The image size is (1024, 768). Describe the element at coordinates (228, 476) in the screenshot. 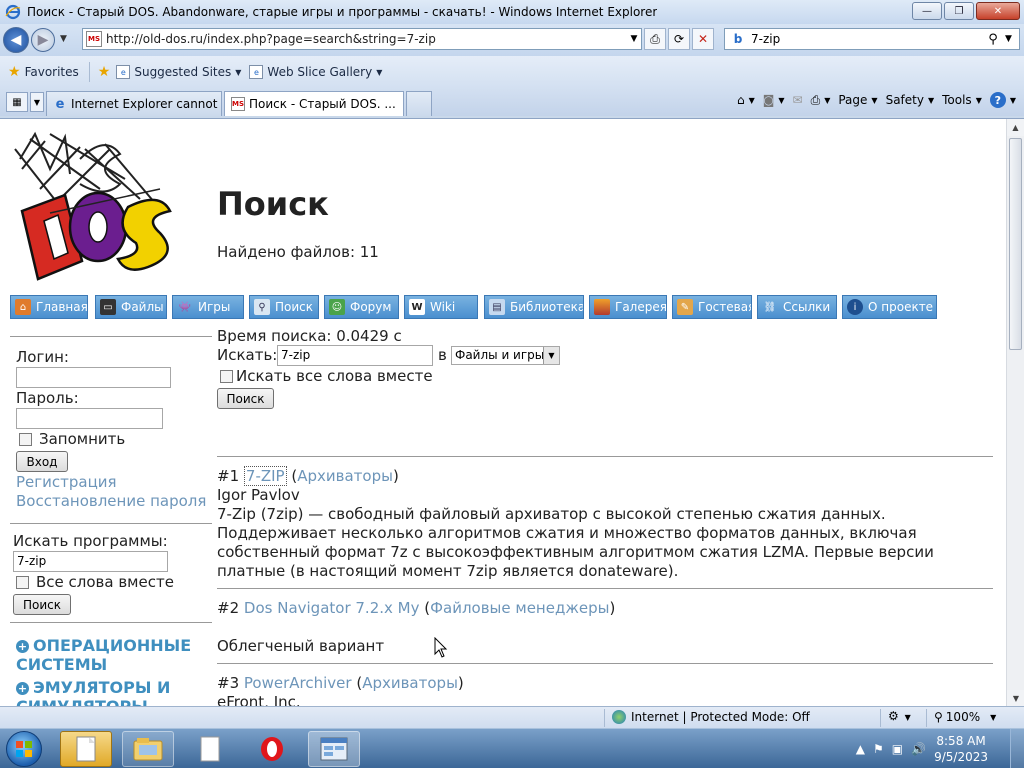

I see `result-number: #1` at that location.